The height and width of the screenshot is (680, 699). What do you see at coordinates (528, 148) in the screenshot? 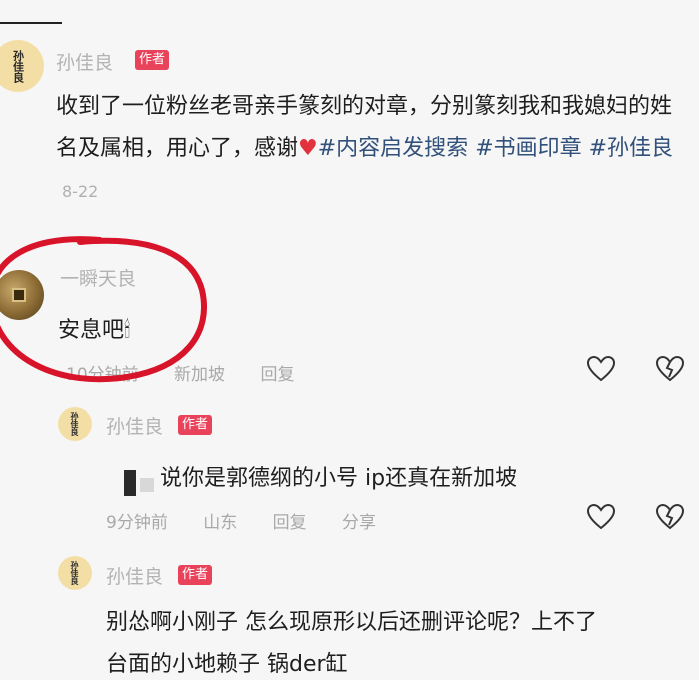
I see `hashtag-2: #书画印章` at bounding box center [528, 148].